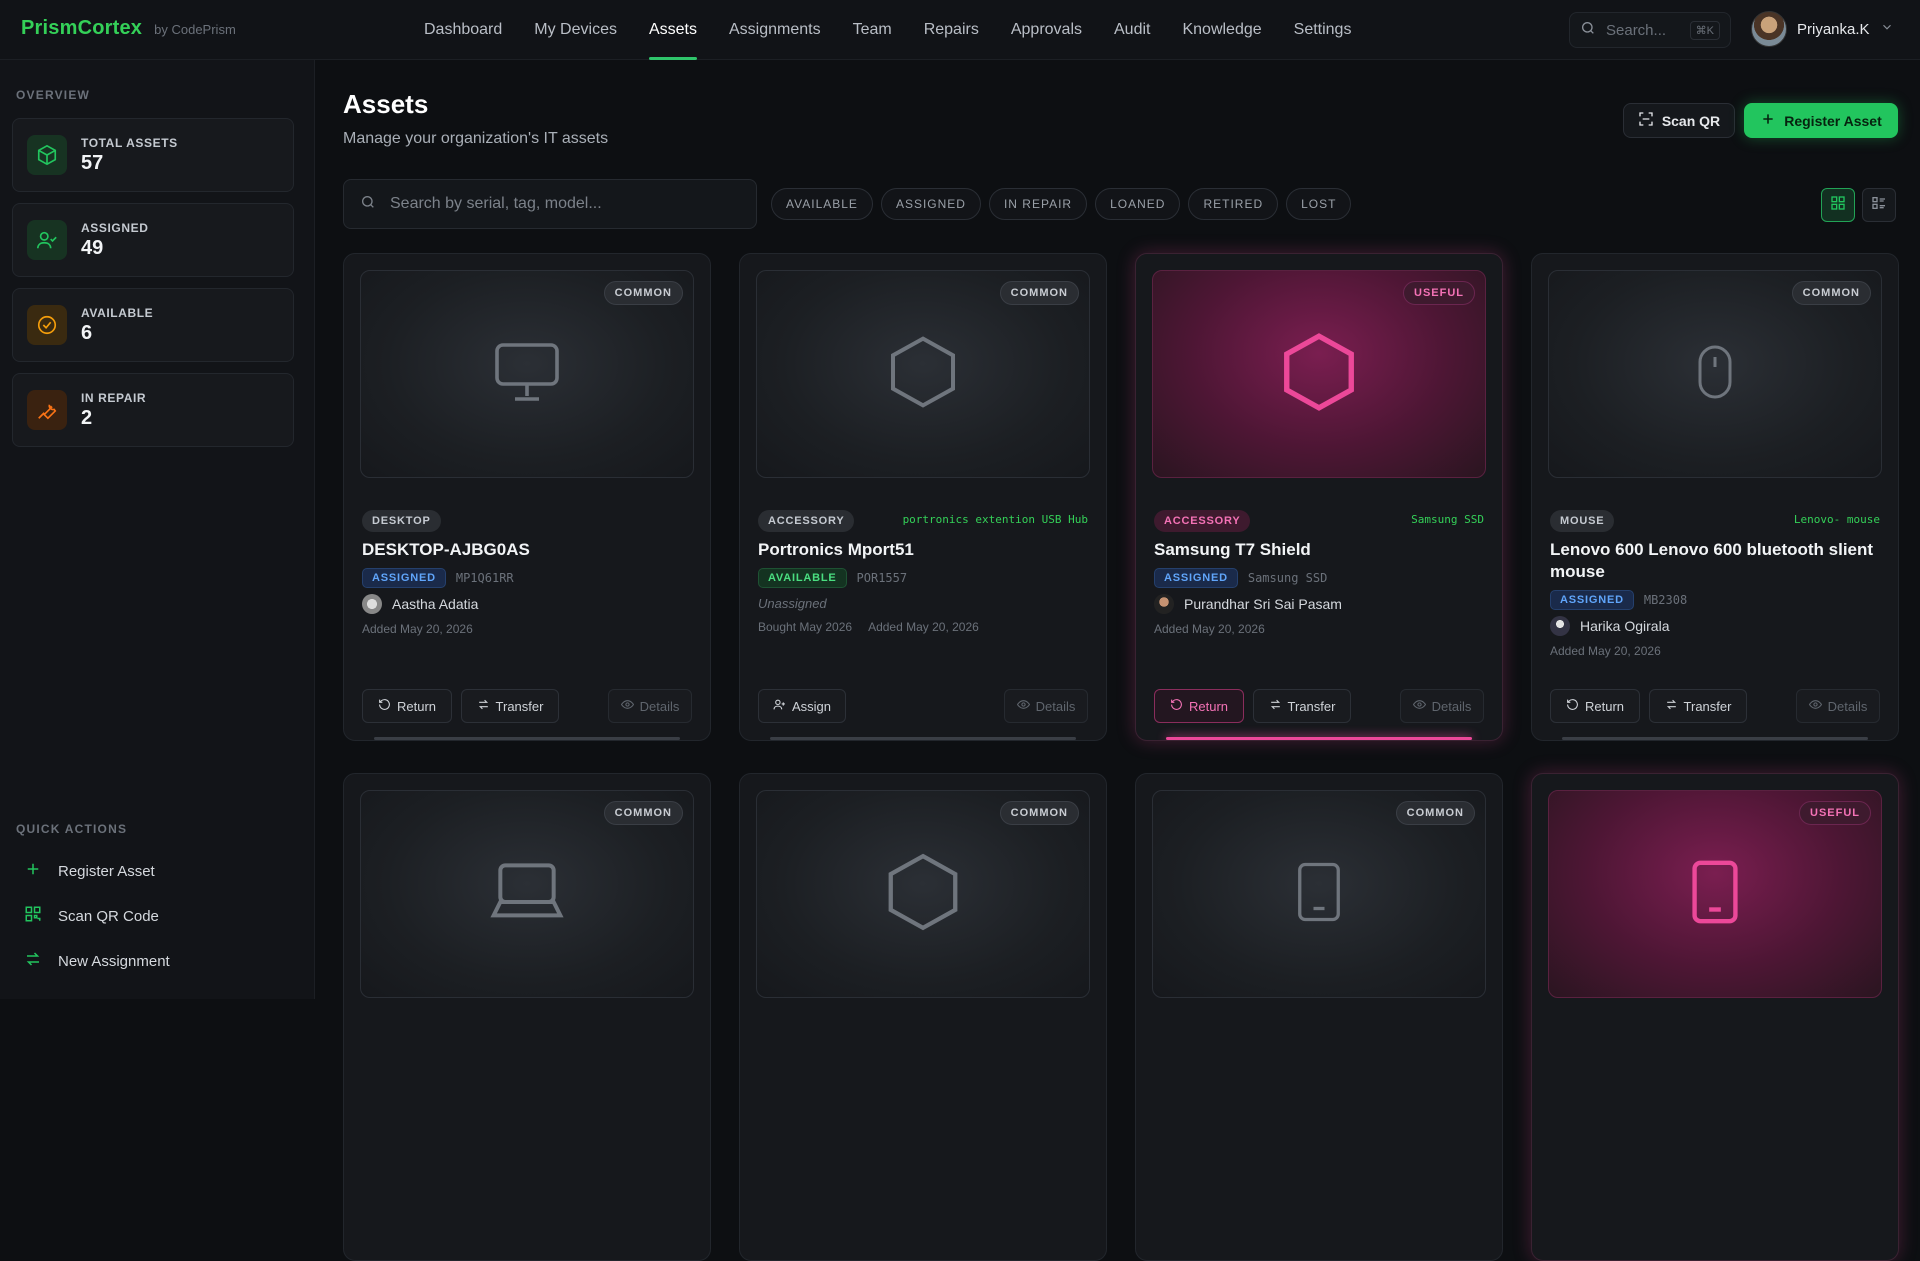  What do you see at coordinates (1221, 30) in the screenshot?
I see `nav-knowledge: Knowledge` at bounding box center [1221, 30].